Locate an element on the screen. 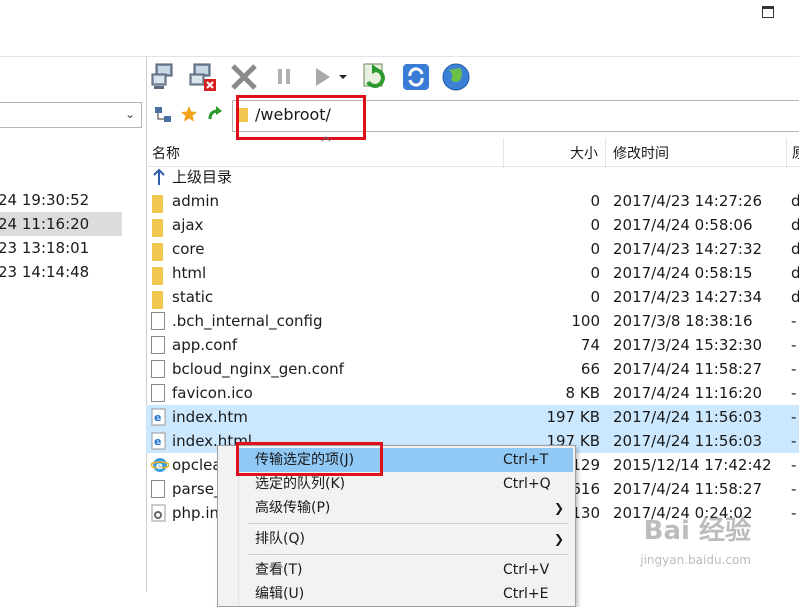  table-row: admin 0 2017/4/23 14:27:26 d is located at coordinates (472, 201).